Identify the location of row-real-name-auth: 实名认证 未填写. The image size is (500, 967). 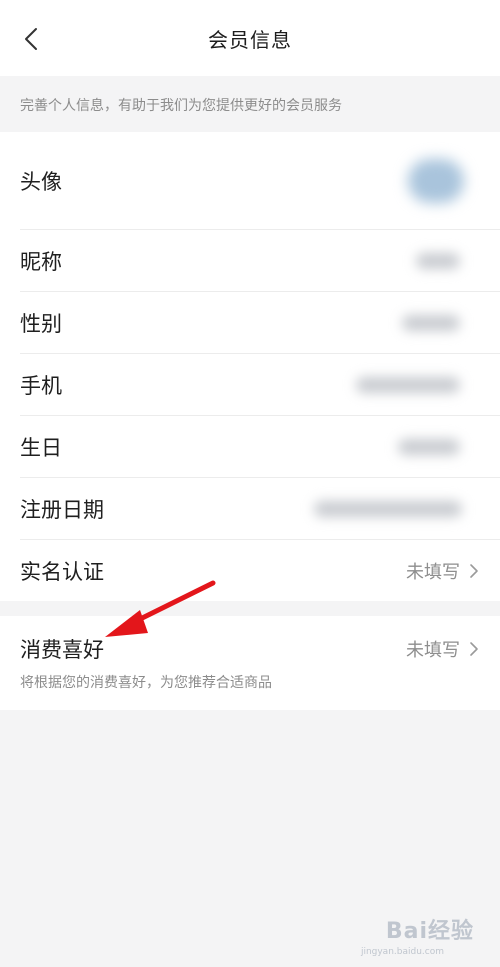
(250, 570).